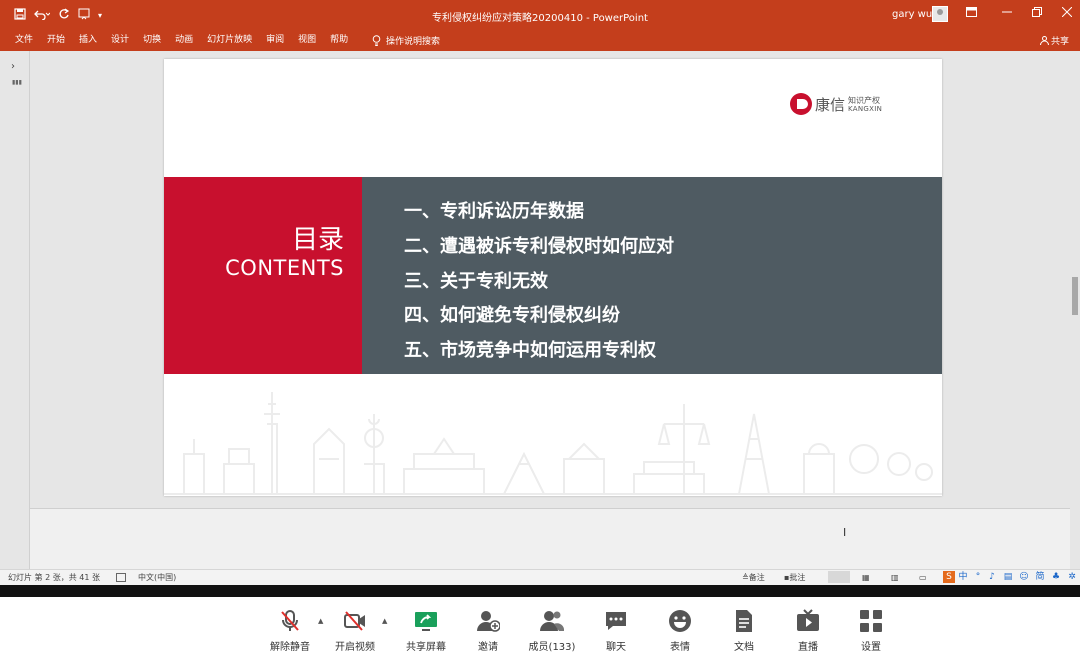  I want to click on chat-label: 聊天, so click(616, 647).